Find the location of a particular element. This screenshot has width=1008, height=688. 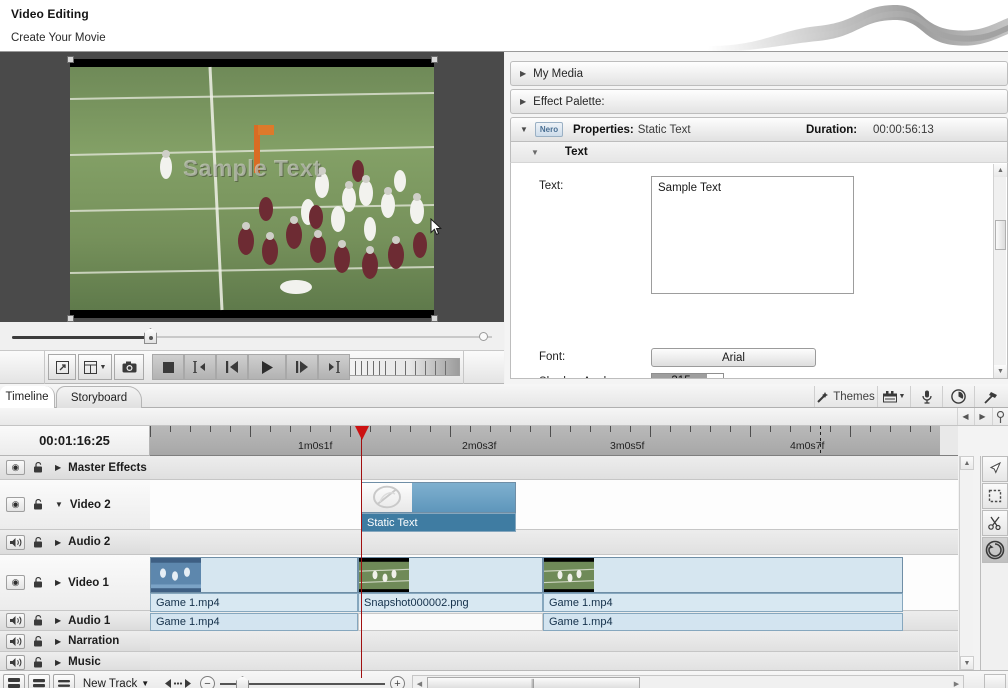

new-track-button: New Track ▼ is located at coordinates (116, 681).